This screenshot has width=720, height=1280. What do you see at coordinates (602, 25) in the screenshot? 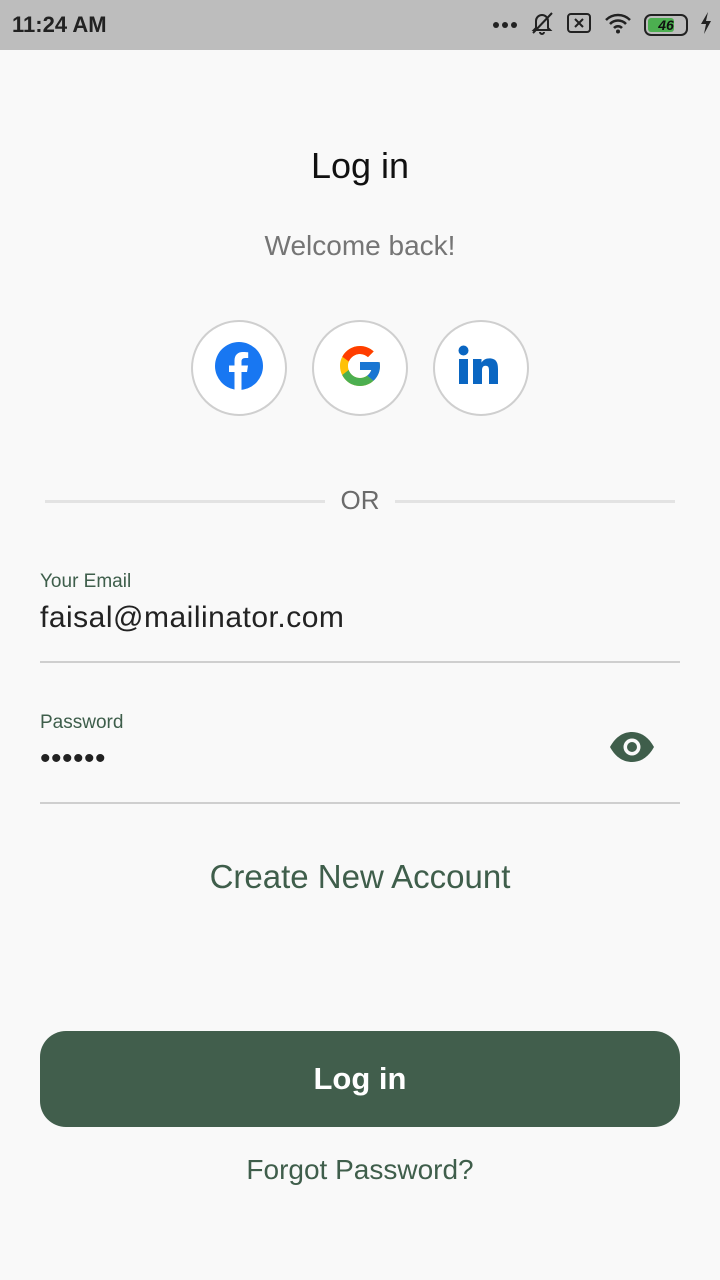
I see `status-icons: 46` at bounding box center [602, 25].